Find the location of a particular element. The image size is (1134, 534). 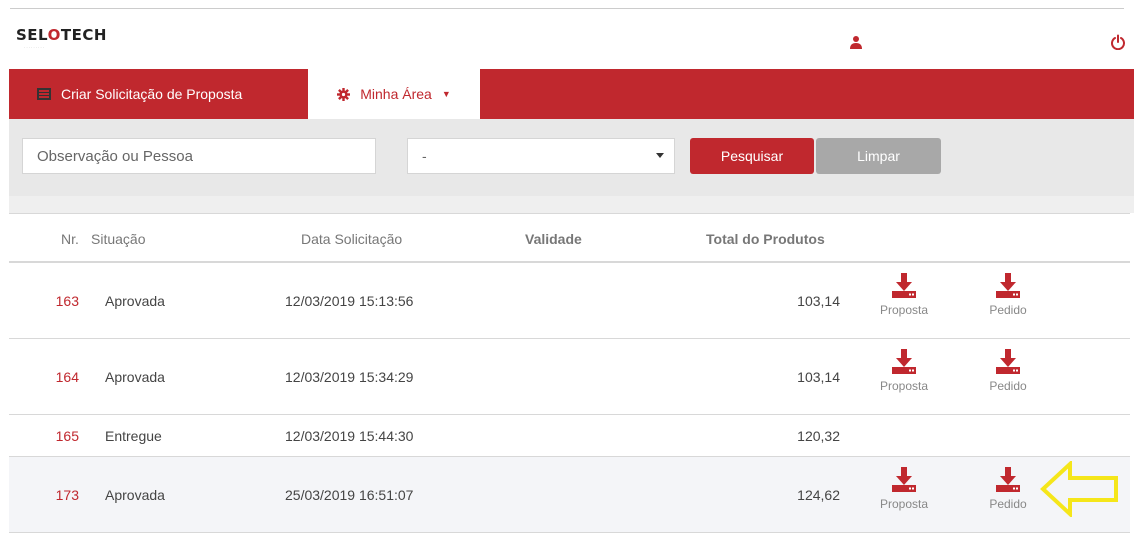

table-row: 165 Entregue 12/03/2019 15:44:30 120,32 is located at coordinates (569, 436).